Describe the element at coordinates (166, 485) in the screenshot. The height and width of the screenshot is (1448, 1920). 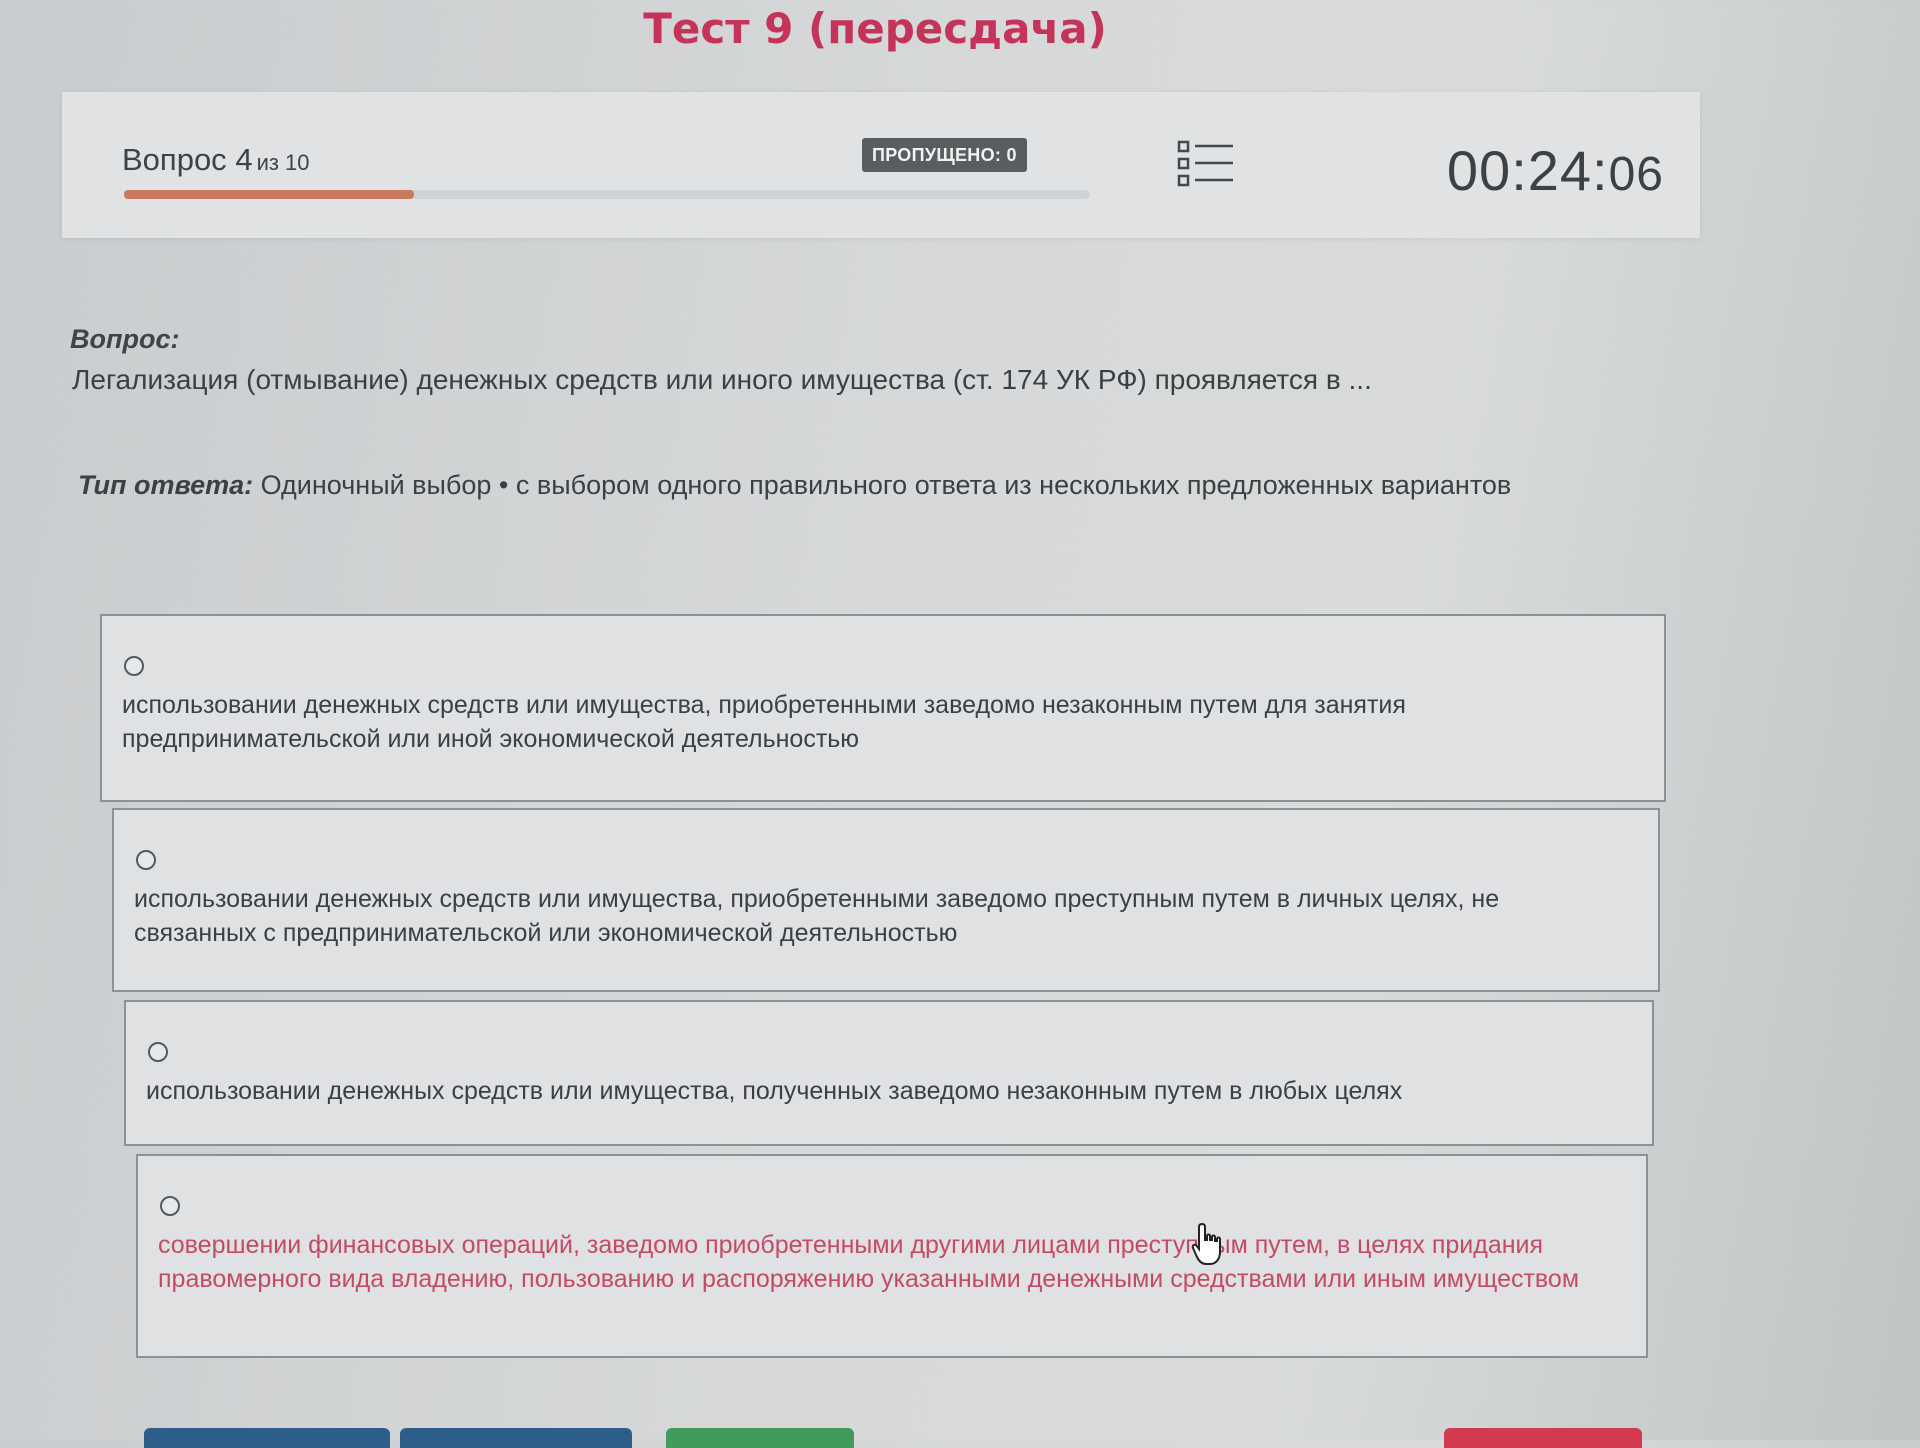
I see `answer-type-label: Тип ответа:` at that location.